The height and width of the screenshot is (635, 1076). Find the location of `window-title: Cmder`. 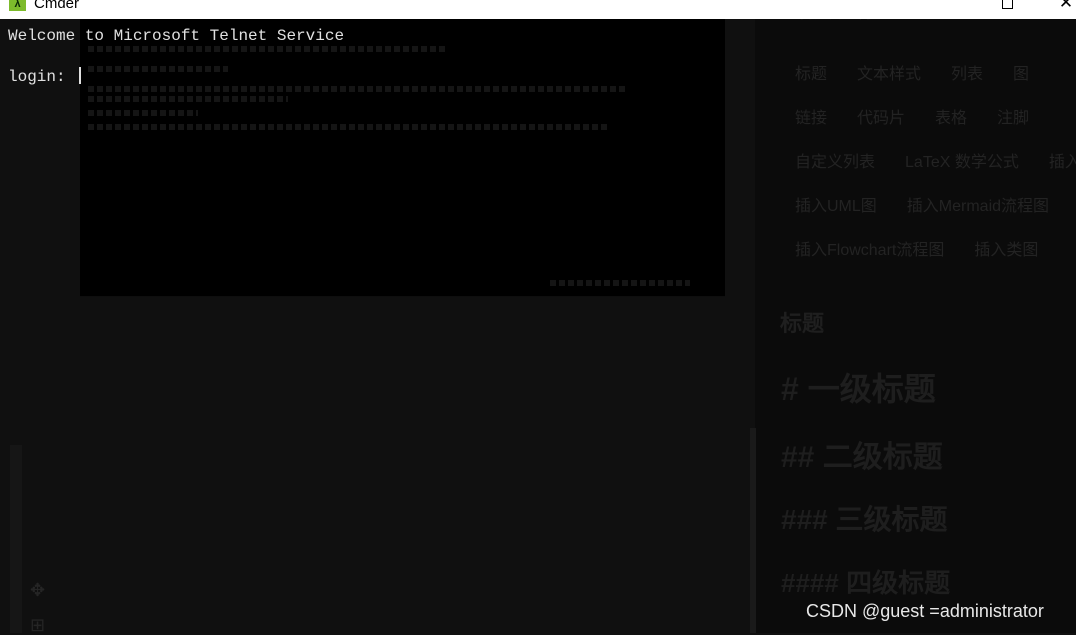

window-title: Cmder is located at coordinates (57, 6).